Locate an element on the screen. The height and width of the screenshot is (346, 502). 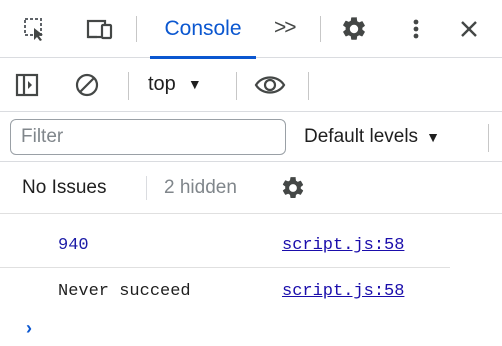
log-levels-label: Default levels is located at coordinates (361, 137).